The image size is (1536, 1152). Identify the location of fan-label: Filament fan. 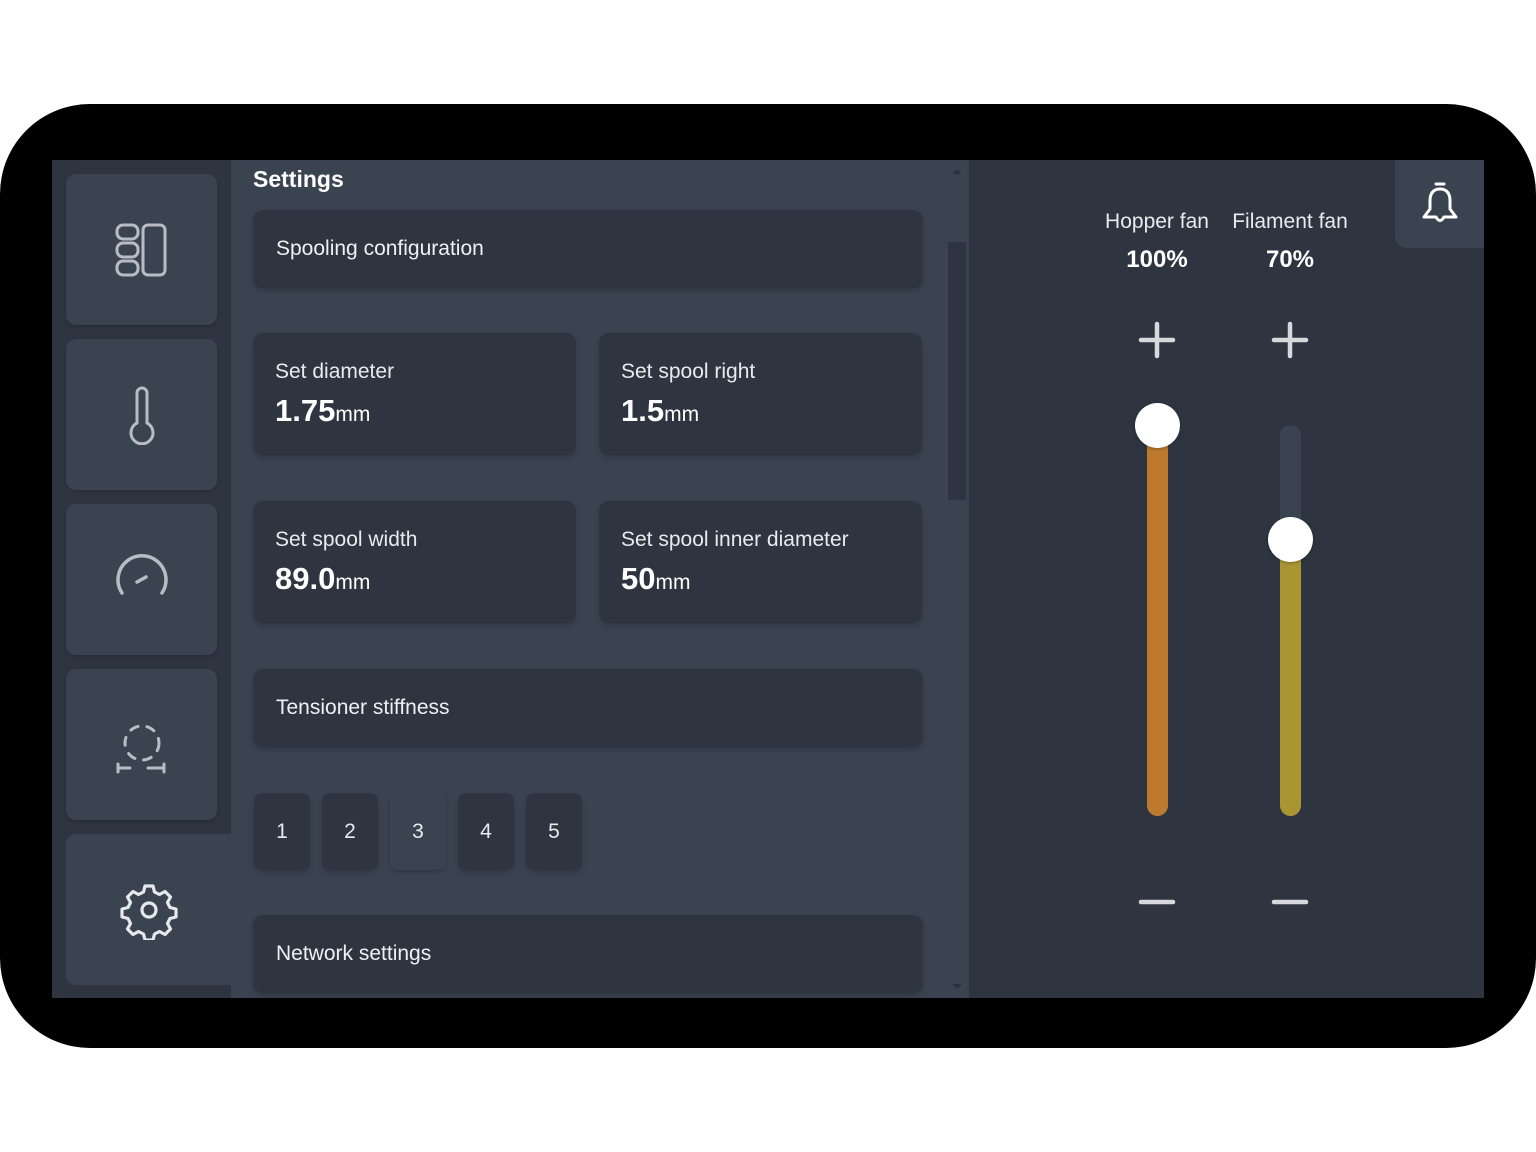
(1290, 221).